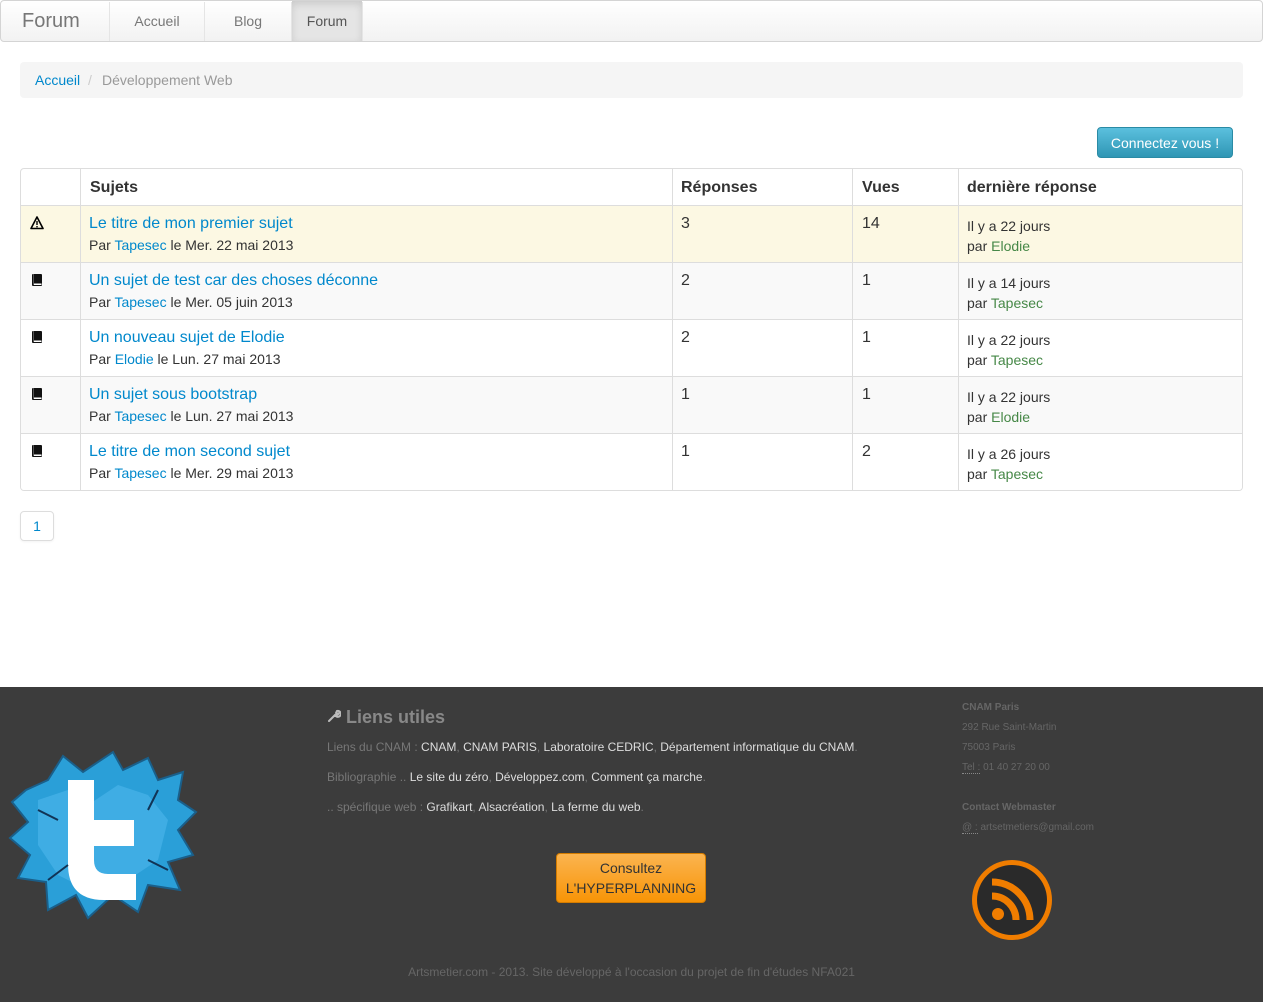  What do you see at coordinates (327, 21) in the screenshot?
I see `nav-item-forum: Forum` at bounding box center [327, 21].